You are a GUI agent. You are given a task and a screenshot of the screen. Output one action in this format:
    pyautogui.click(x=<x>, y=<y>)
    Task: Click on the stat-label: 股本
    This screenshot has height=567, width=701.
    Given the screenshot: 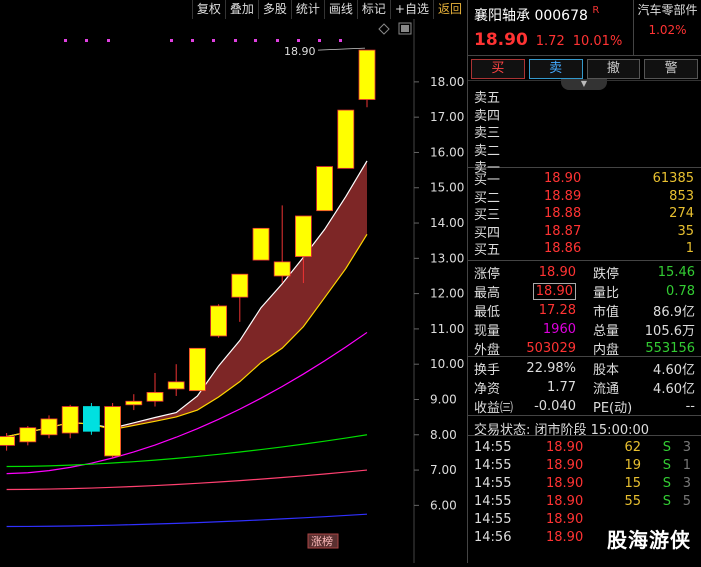 What is the action you would take?
    pyautogui.click(x=606, y=370)
    